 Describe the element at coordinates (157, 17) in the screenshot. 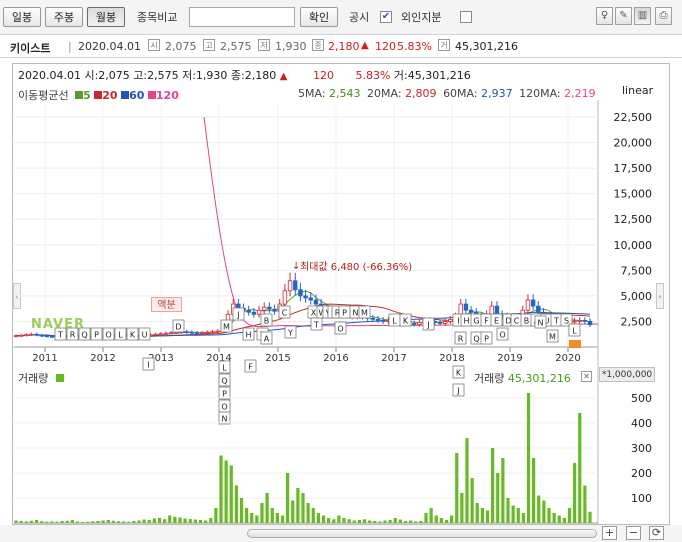

I see `compare-label: 종목비교` at that location.